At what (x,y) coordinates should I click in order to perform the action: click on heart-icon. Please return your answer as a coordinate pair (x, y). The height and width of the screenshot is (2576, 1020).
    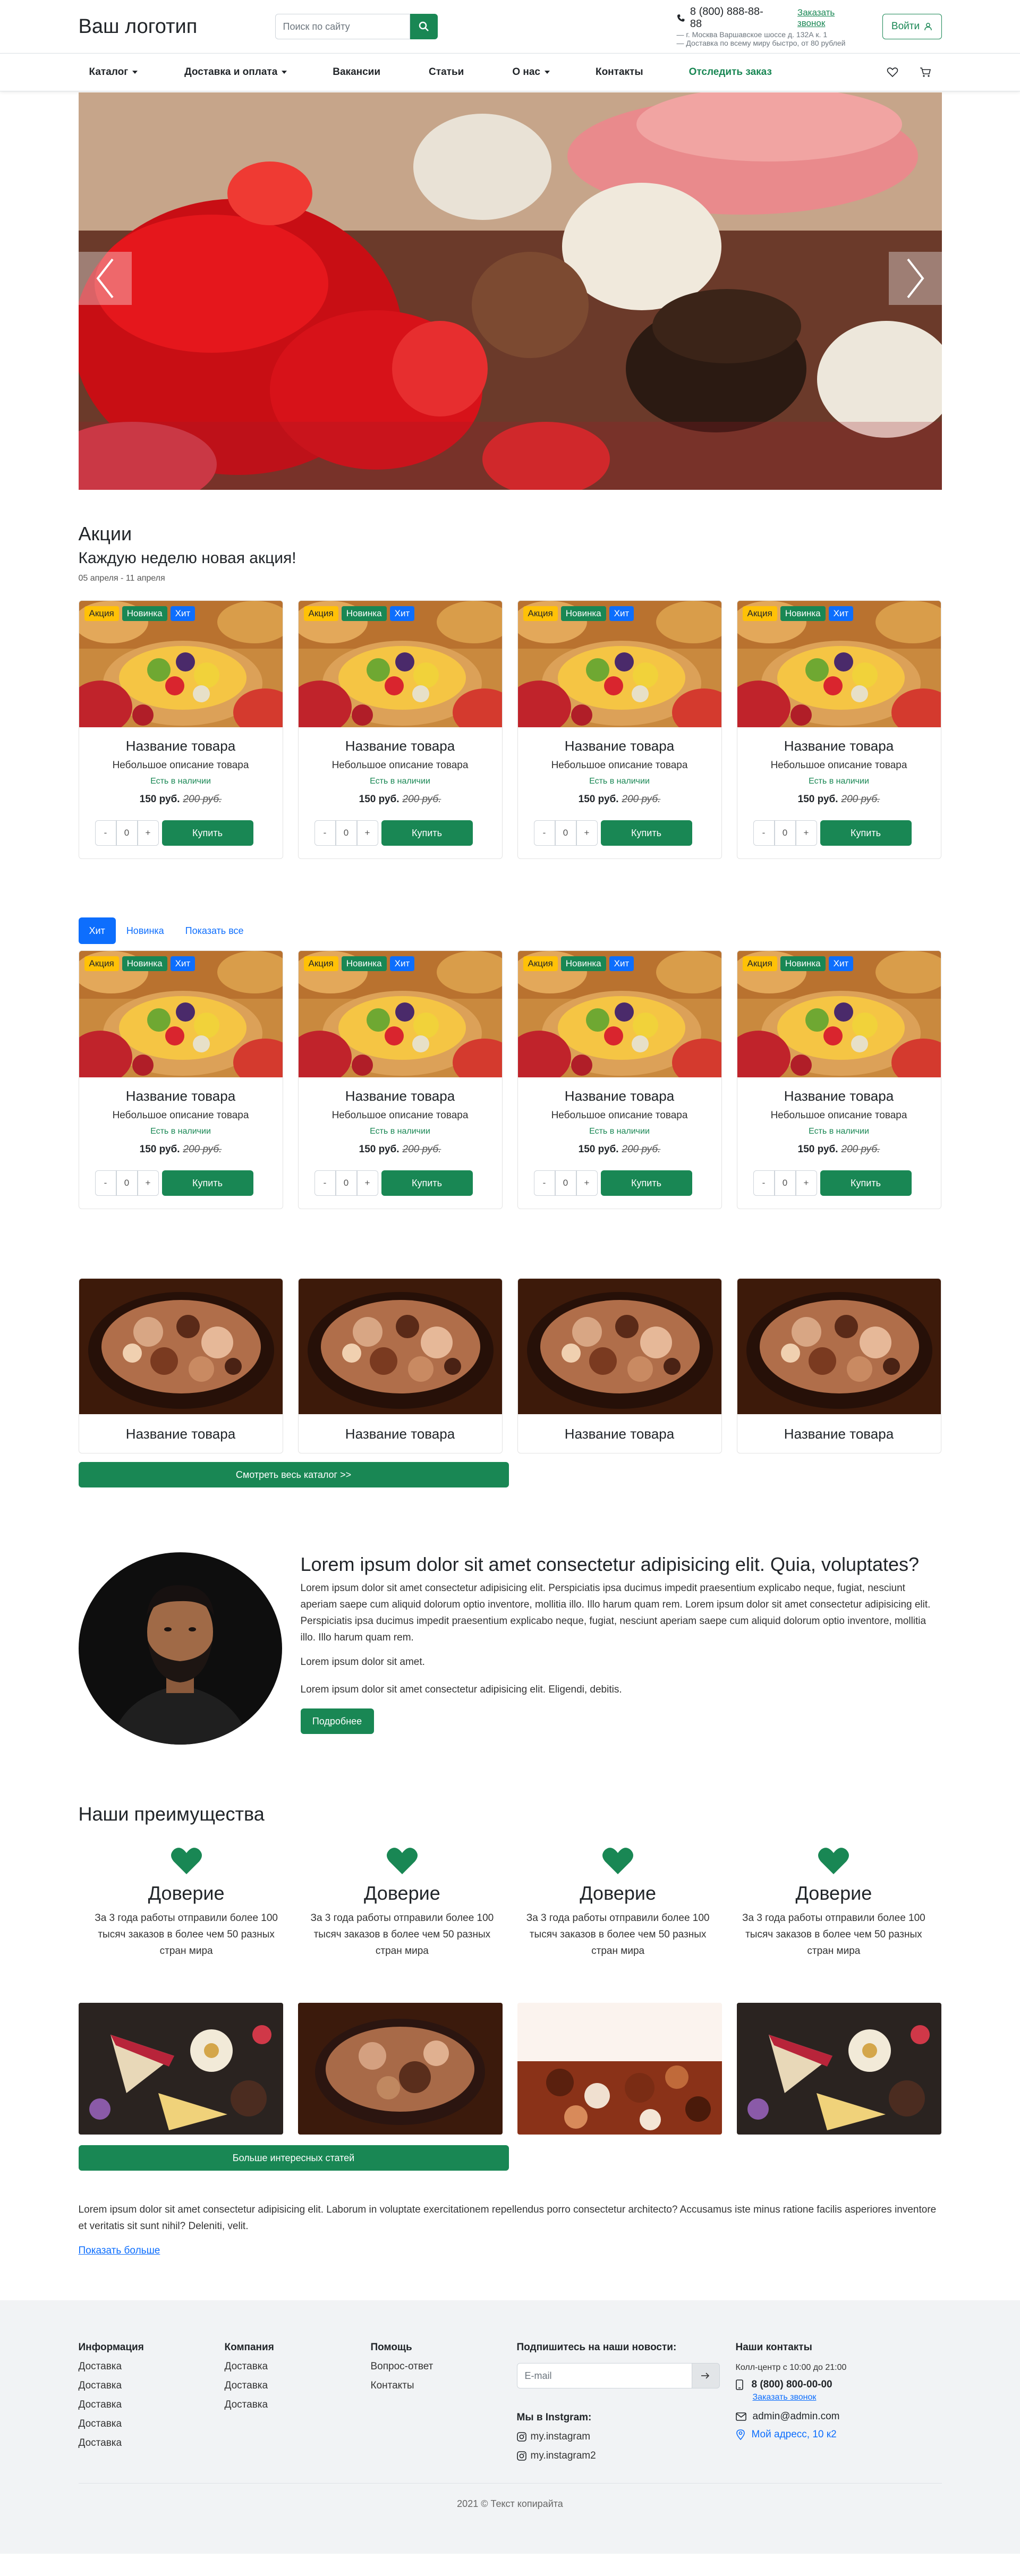
    Looking at the image, I should click on (892, 72).